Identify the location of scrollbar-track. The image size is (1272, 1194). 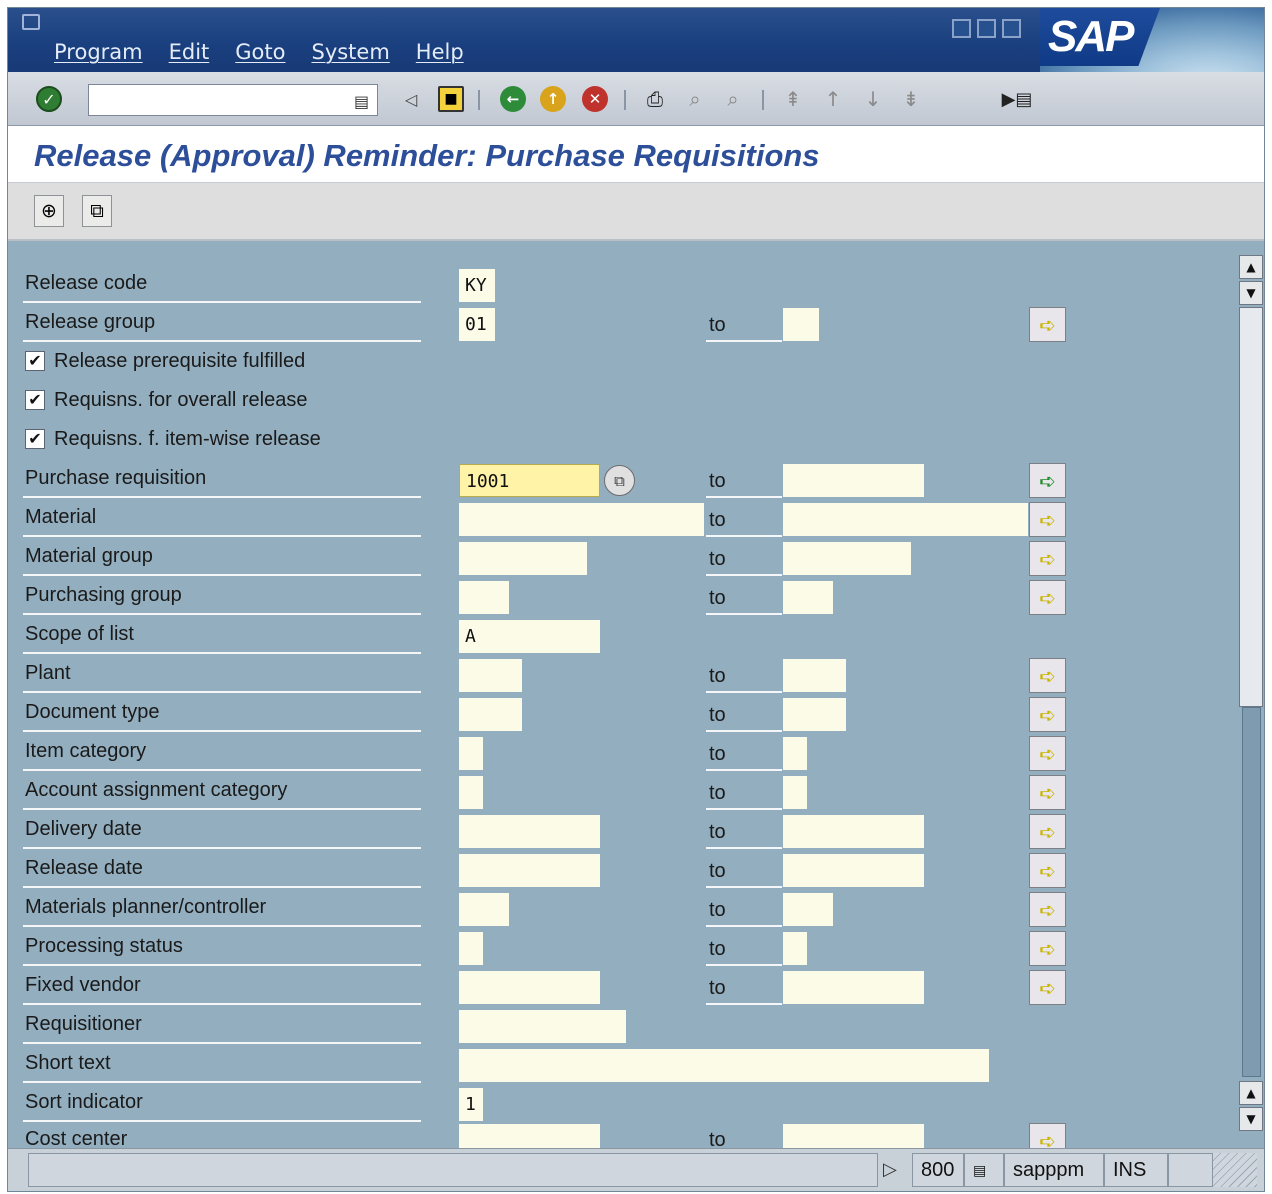
(1251, 892).